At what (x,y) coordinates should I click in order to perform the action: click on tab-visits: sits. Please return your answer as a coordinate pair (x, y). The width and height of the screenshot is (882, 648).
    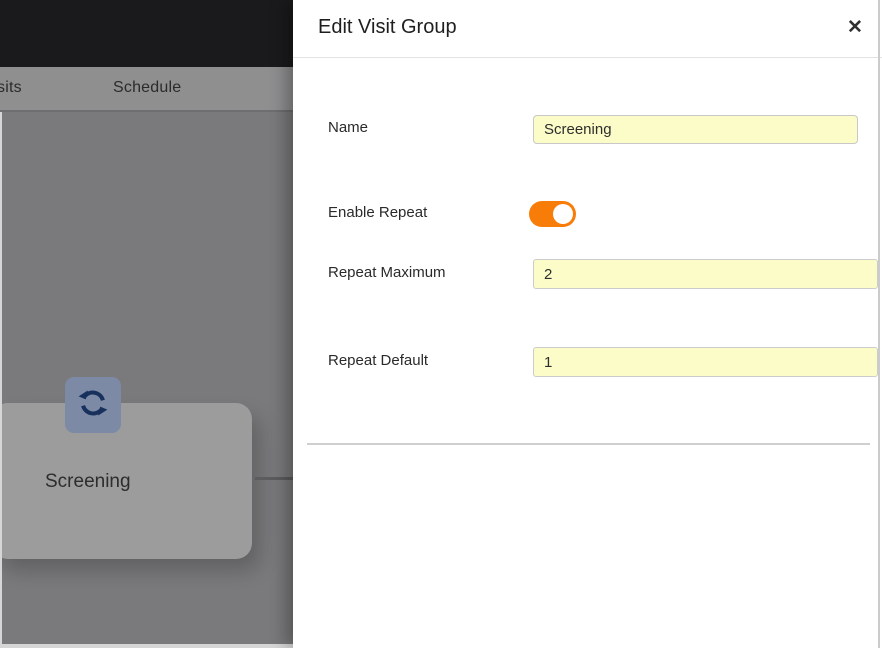
    Looking at the image, I should click on (11, 88).